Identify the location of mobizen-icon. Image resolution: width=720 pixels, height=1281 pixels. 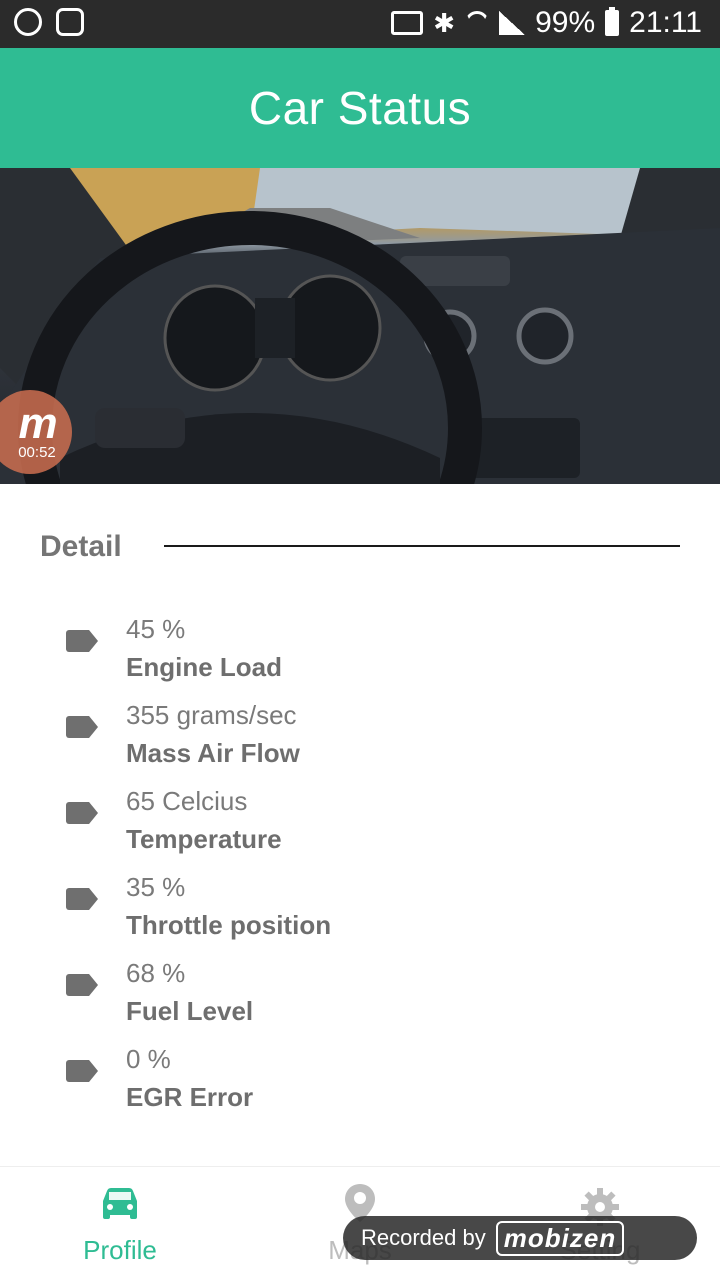
(28, 22).